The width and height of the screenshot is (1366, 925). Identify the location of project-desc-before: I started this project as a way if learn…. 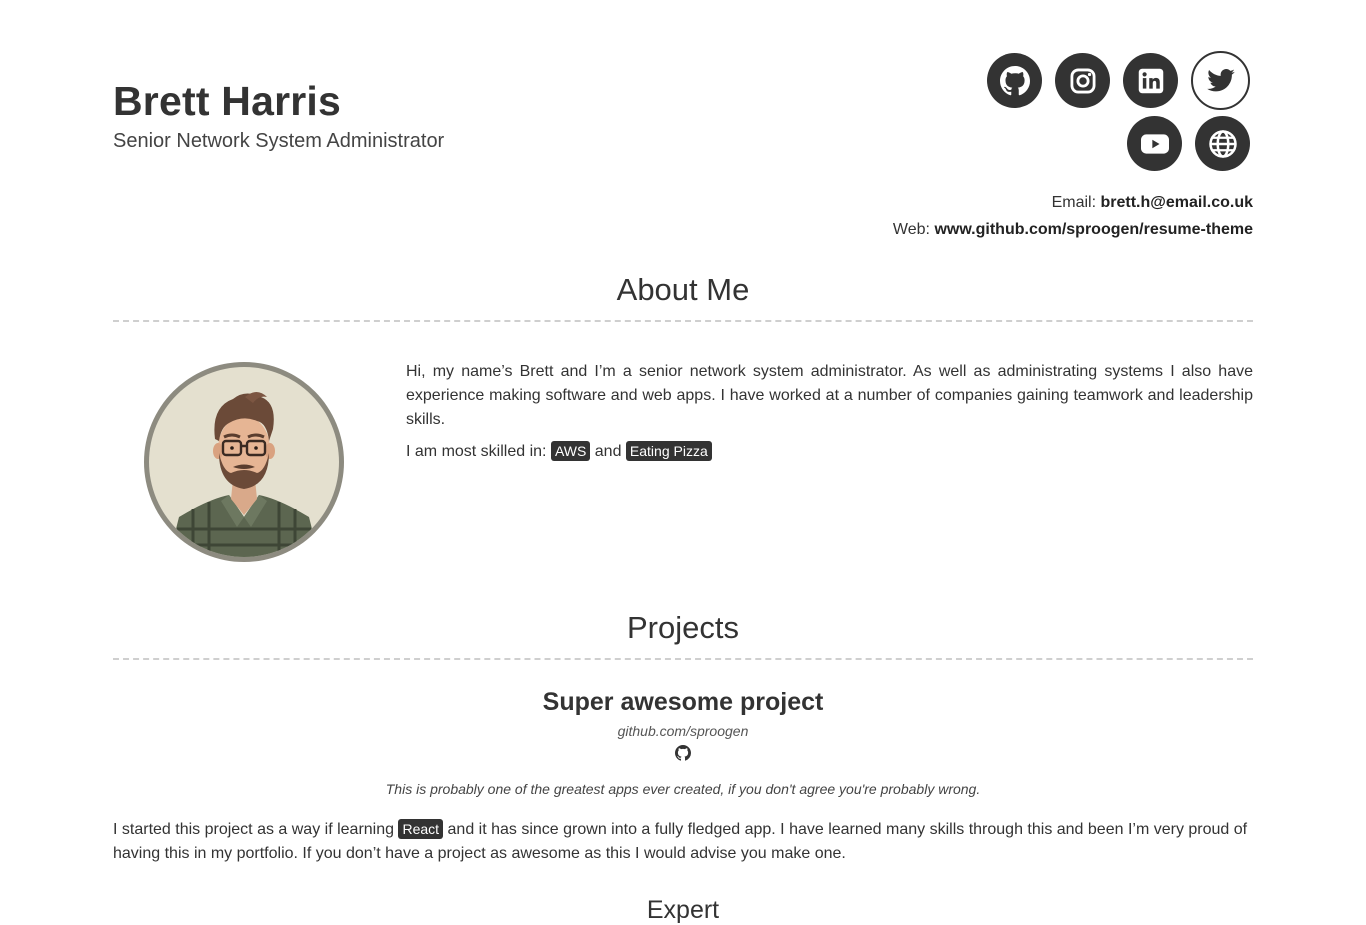
(254, 829).